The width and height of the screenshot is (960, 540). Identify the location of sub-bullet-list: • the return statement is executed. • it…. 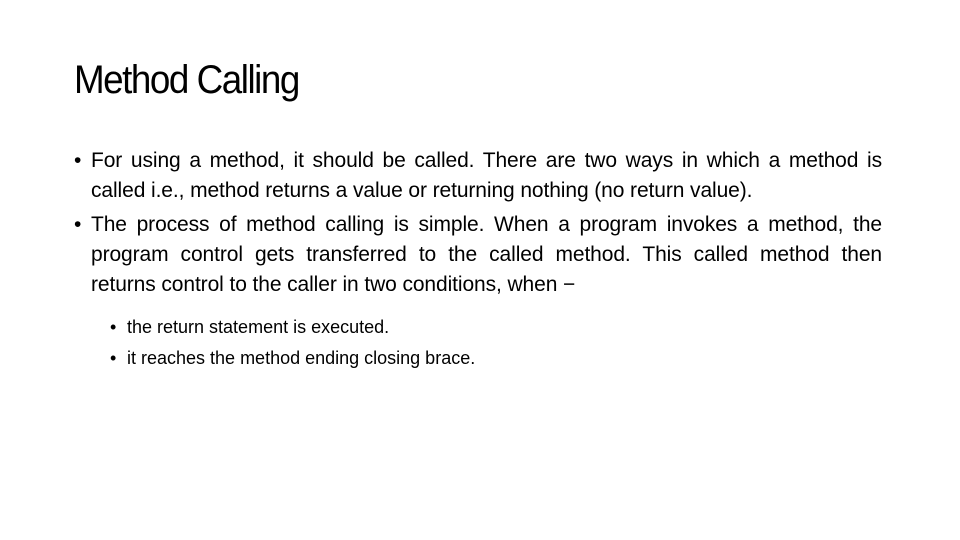
(496, 343).